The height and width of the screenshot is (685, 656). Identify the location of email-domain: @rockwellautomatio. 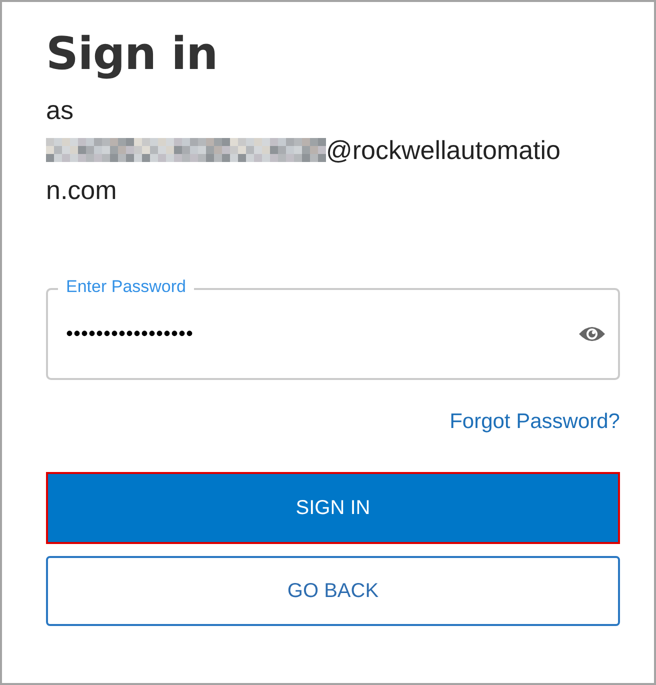
(443, 150).